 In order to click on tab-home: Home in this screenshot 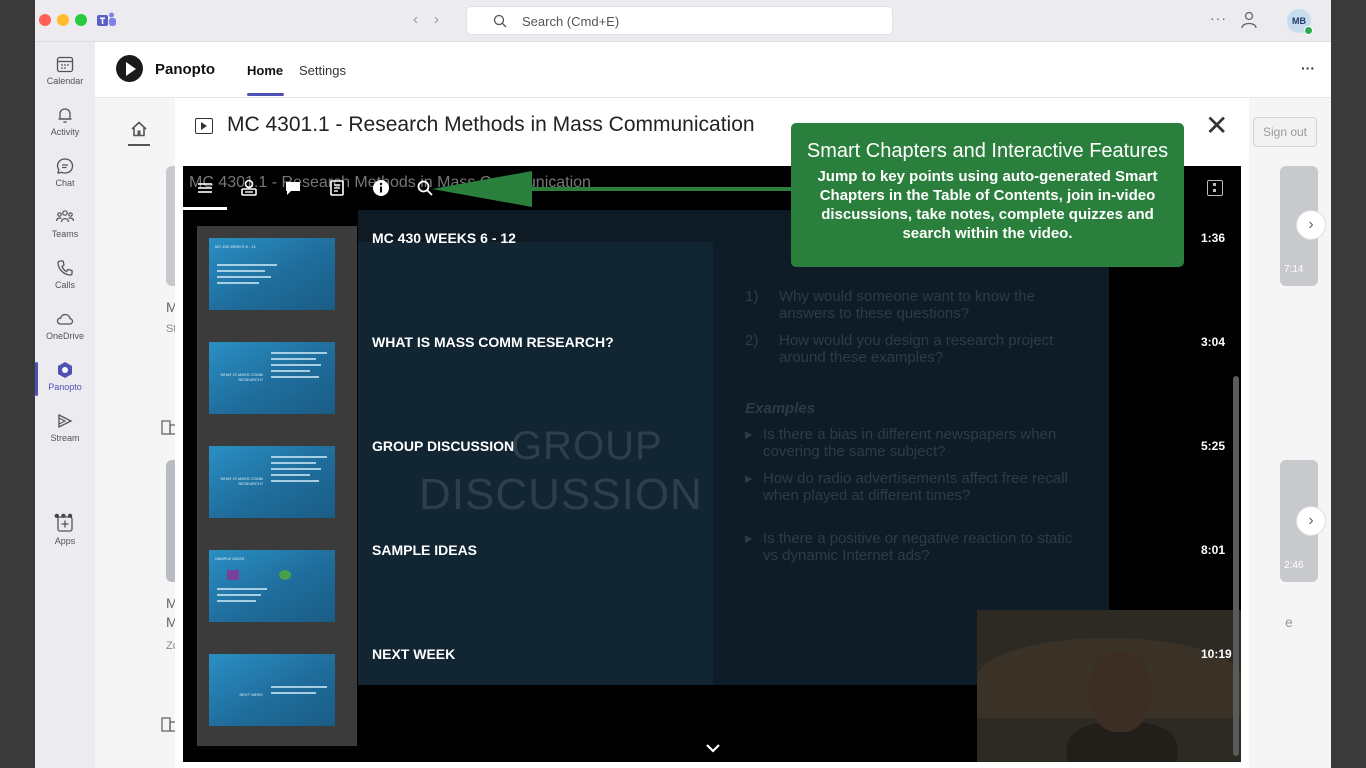, I will do `click(265, 70)`.